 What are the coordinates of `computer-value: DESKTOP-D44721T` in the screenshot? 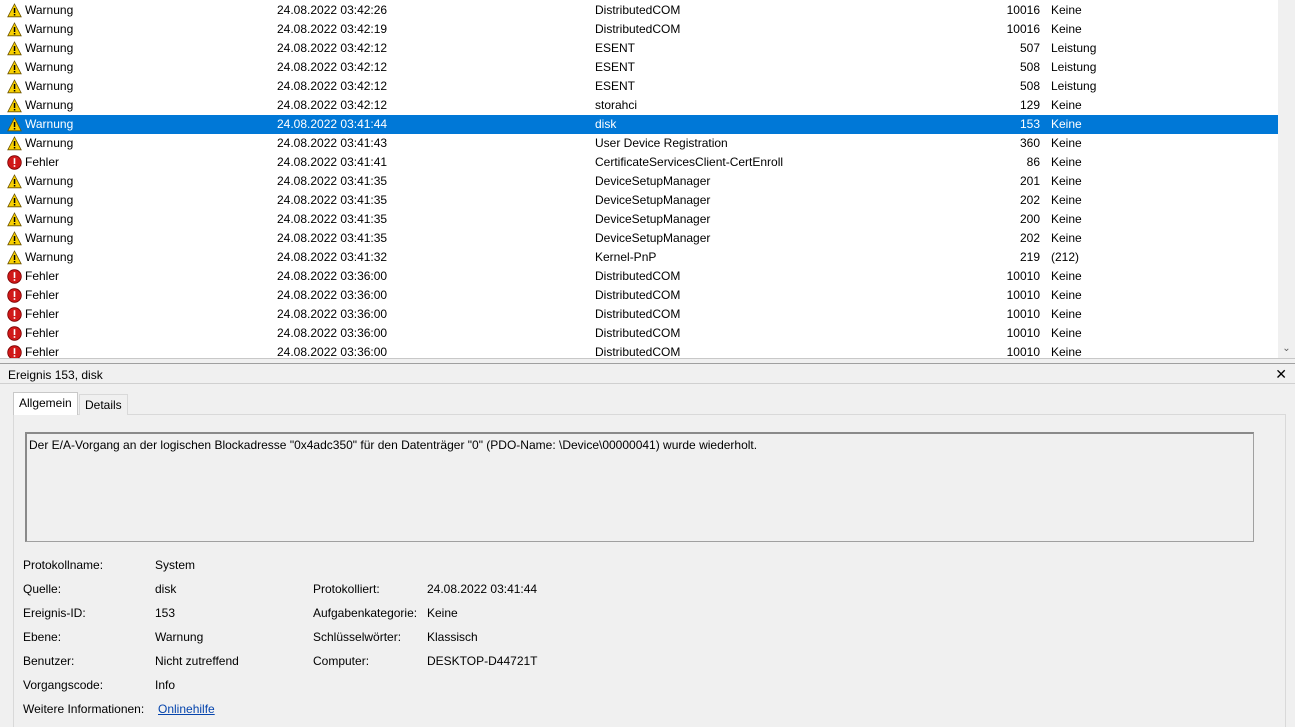 It's located at (482, 661).